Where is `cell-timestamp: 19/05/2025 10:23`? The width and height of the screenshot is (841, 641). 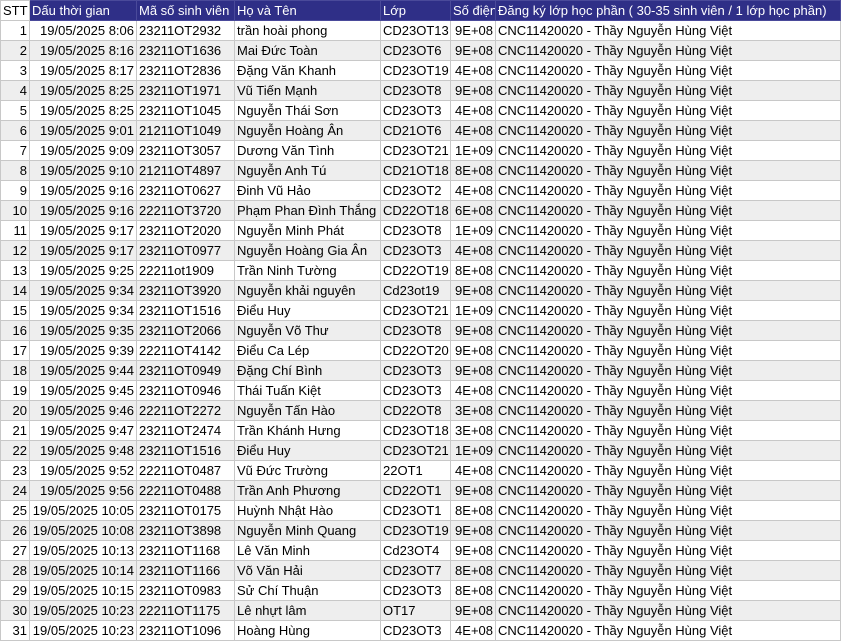
cell-timestamp: 19/05/2025 10:23 is located at coordinates (83, 610).